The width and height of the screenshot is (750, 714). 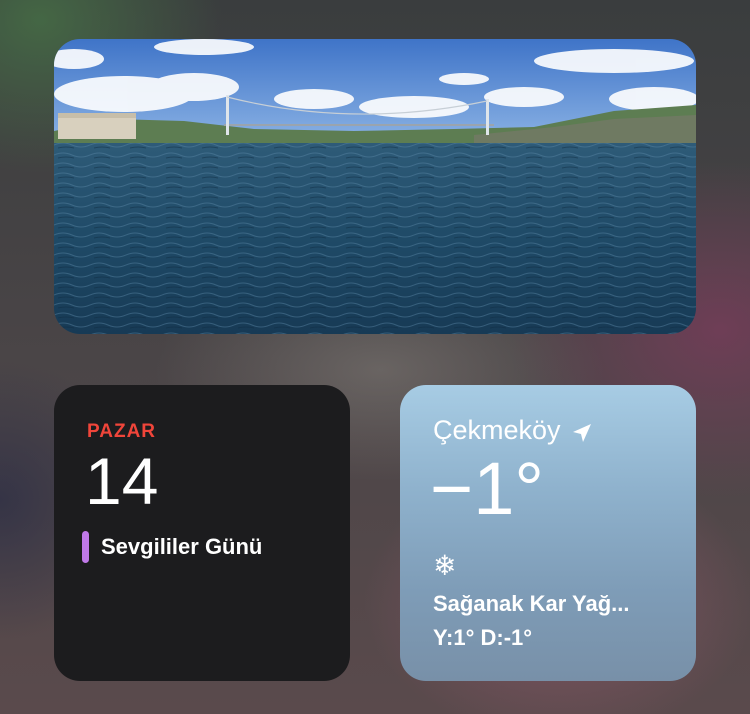 I want to click on calendar-event-label: Sevgililer Günü, so click(x=182, y=546).